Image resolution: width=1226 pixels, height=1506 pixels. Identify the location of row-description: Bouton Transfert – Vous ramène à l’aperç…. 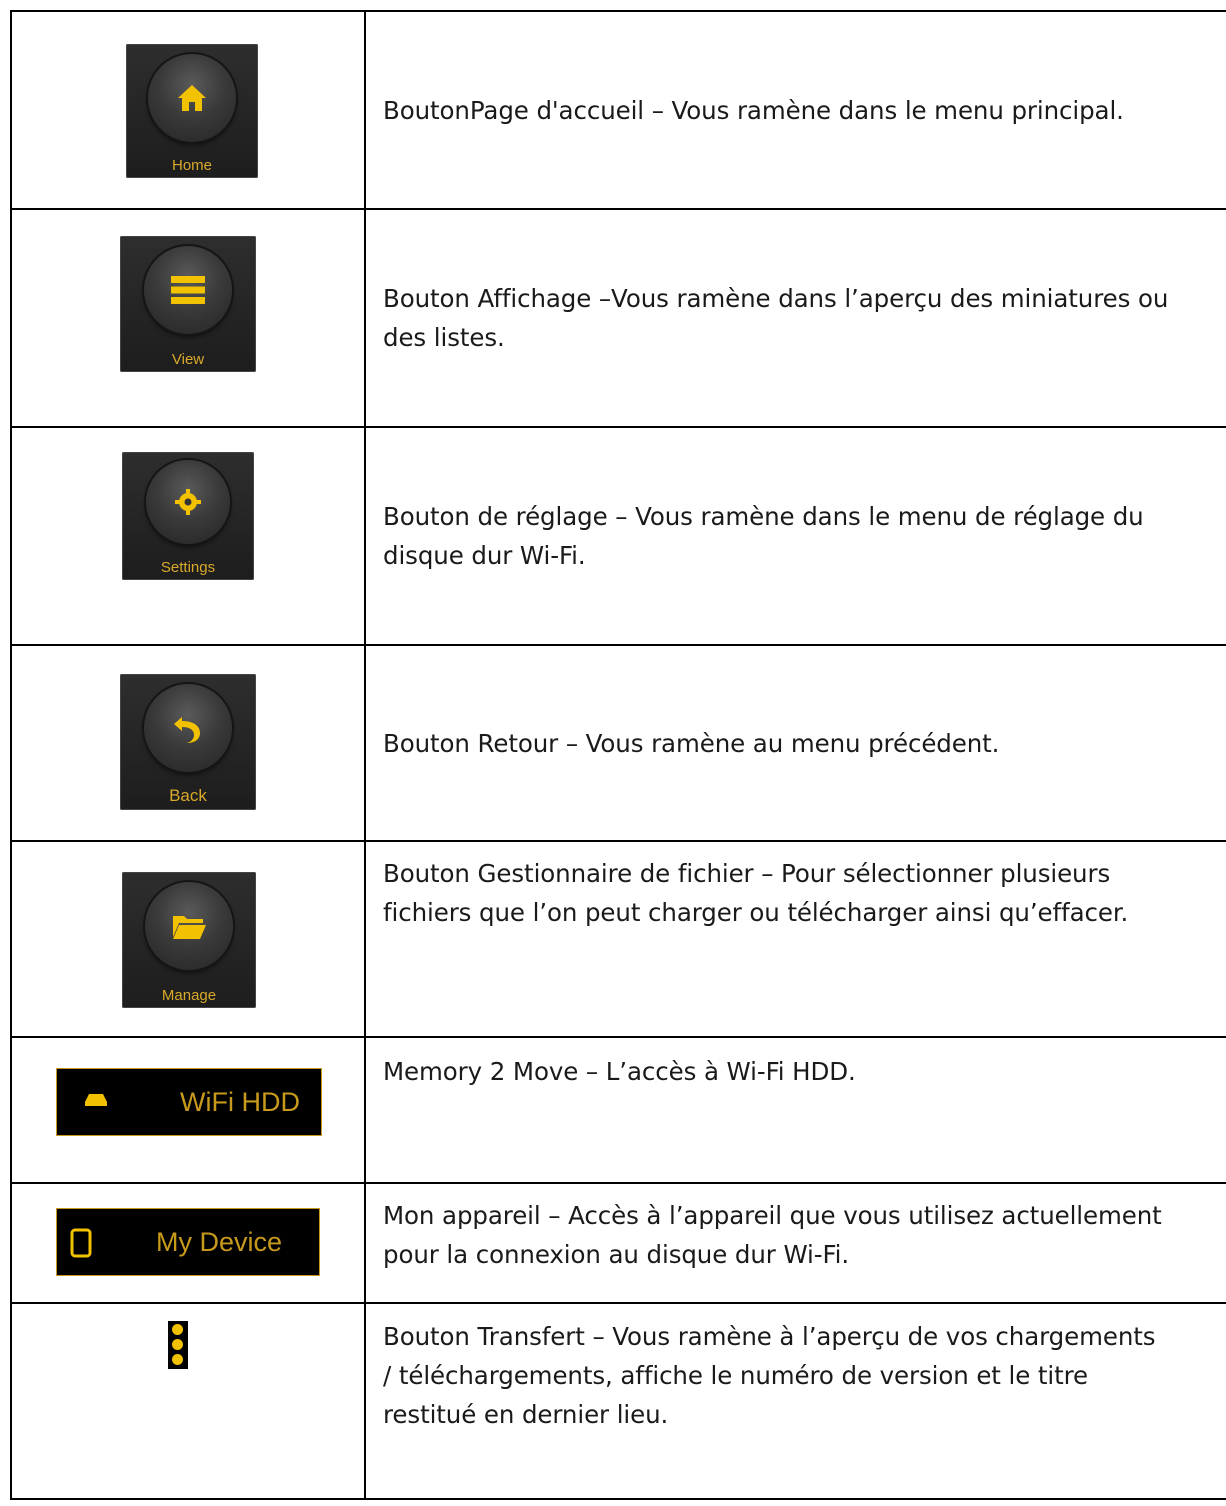
(769, 1375).